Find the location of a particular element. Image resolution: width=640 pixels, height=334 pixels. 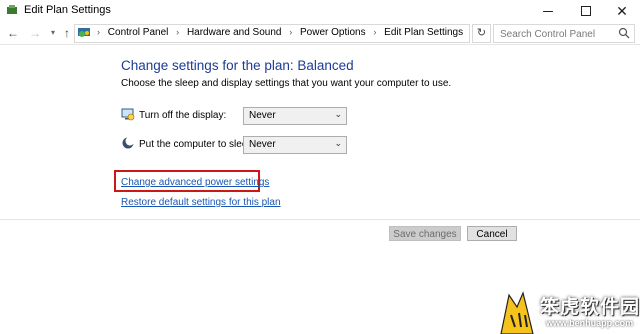

chevron-down-icon: ▾ is located at coordinates (52, 32).